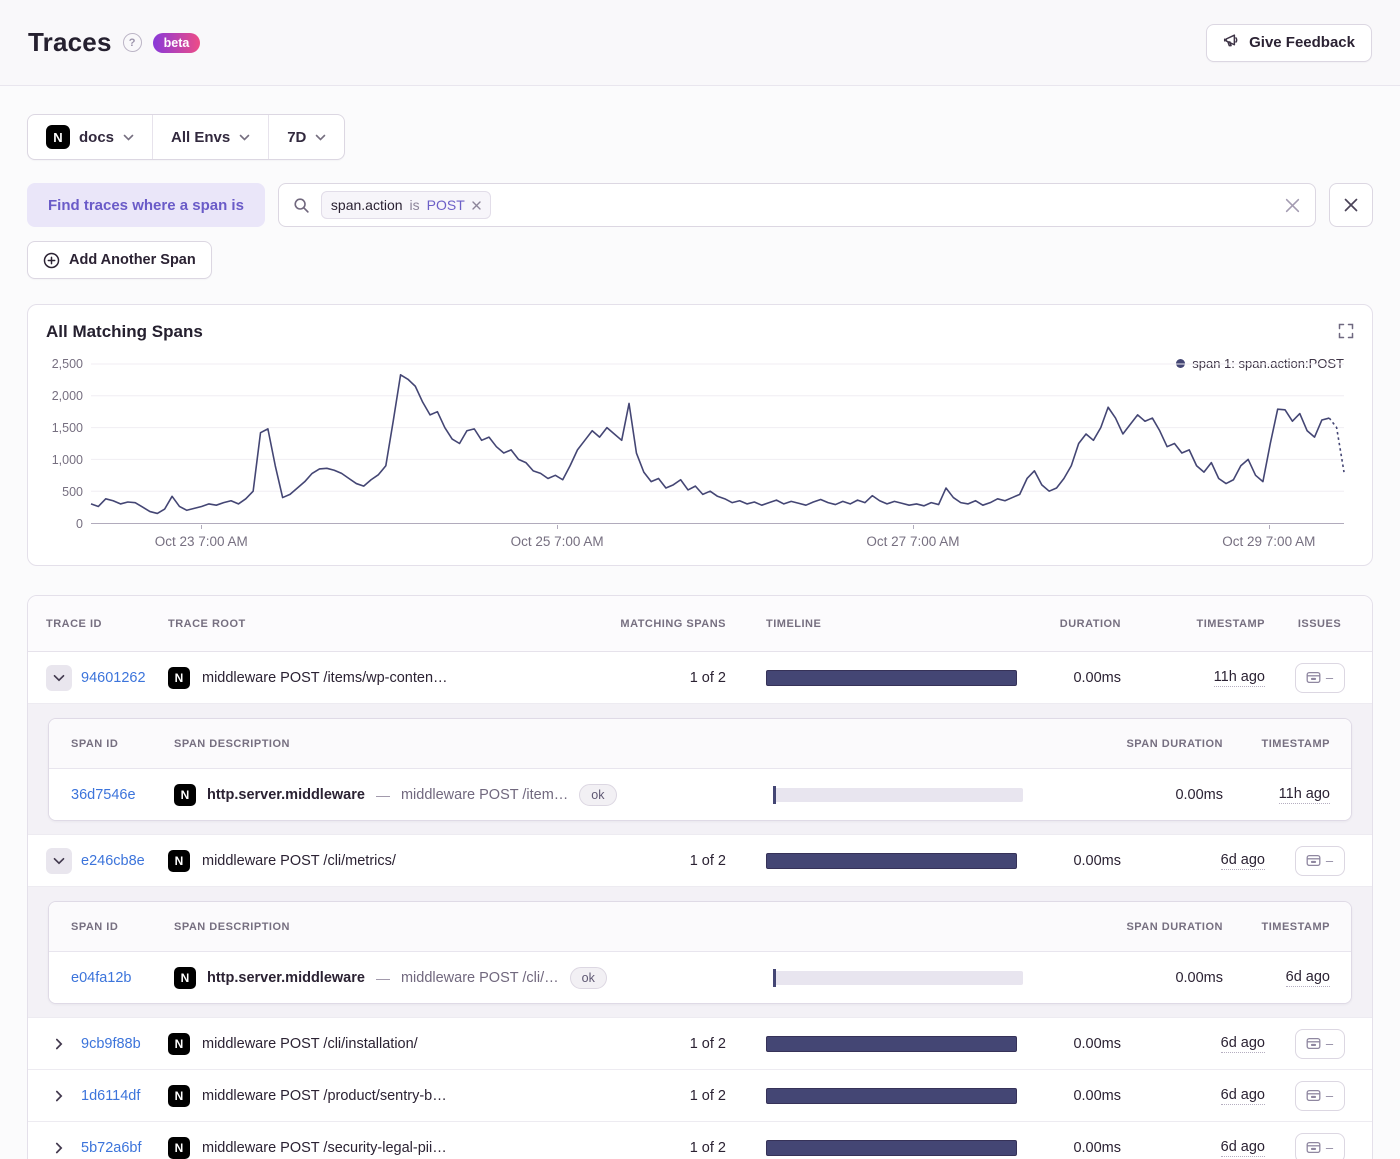 This screenshot has height=1159, width=1400. I want to click on environment-filter-label: All Envs, so click(201, 137).